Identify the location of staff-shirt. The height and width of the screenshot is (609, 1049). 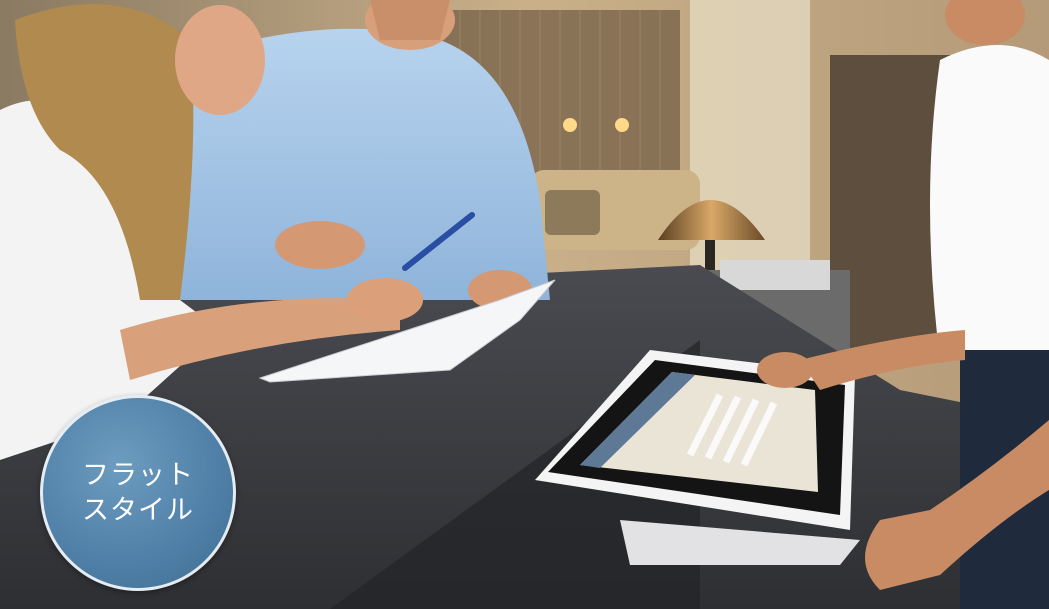
(989, 202).